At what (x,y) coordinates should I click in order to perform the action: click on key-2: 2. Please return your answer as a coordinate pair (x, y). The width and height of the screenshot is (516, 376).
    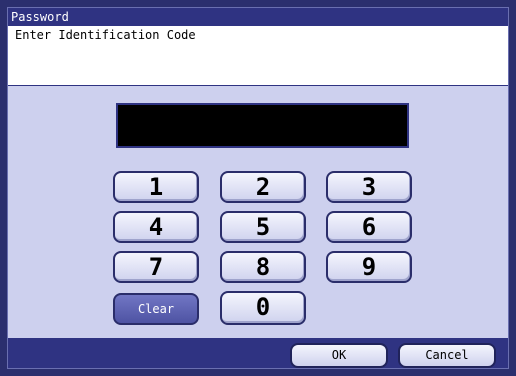
    Looking at the image, I should click on (263, 187).